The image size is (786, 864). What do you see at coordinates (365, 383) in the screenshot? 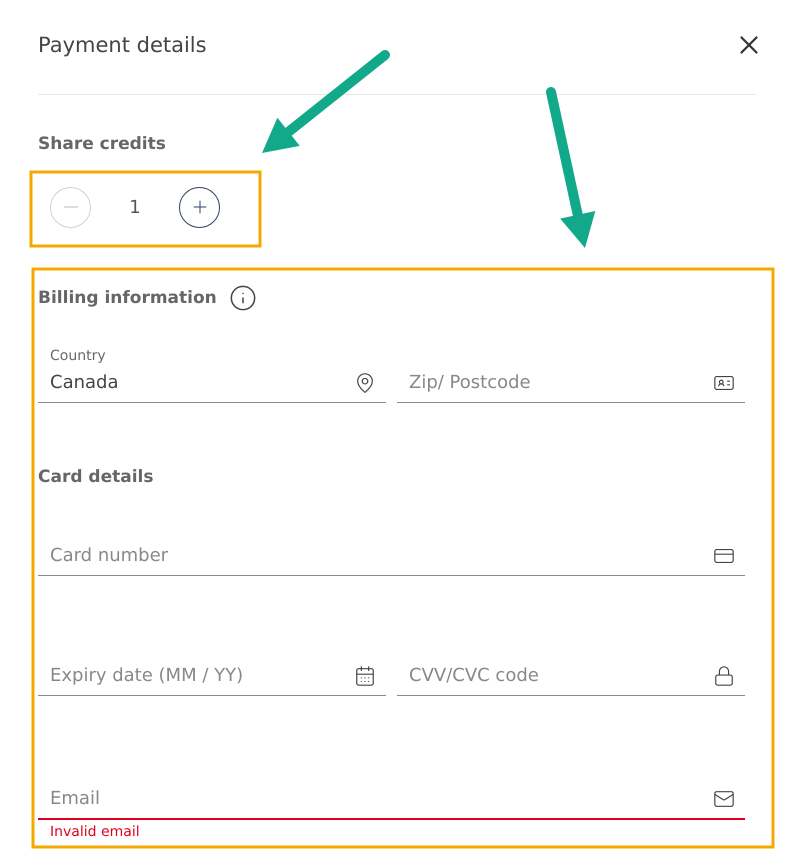
I see `location-pin-icon` at bounding box center [365, 383].